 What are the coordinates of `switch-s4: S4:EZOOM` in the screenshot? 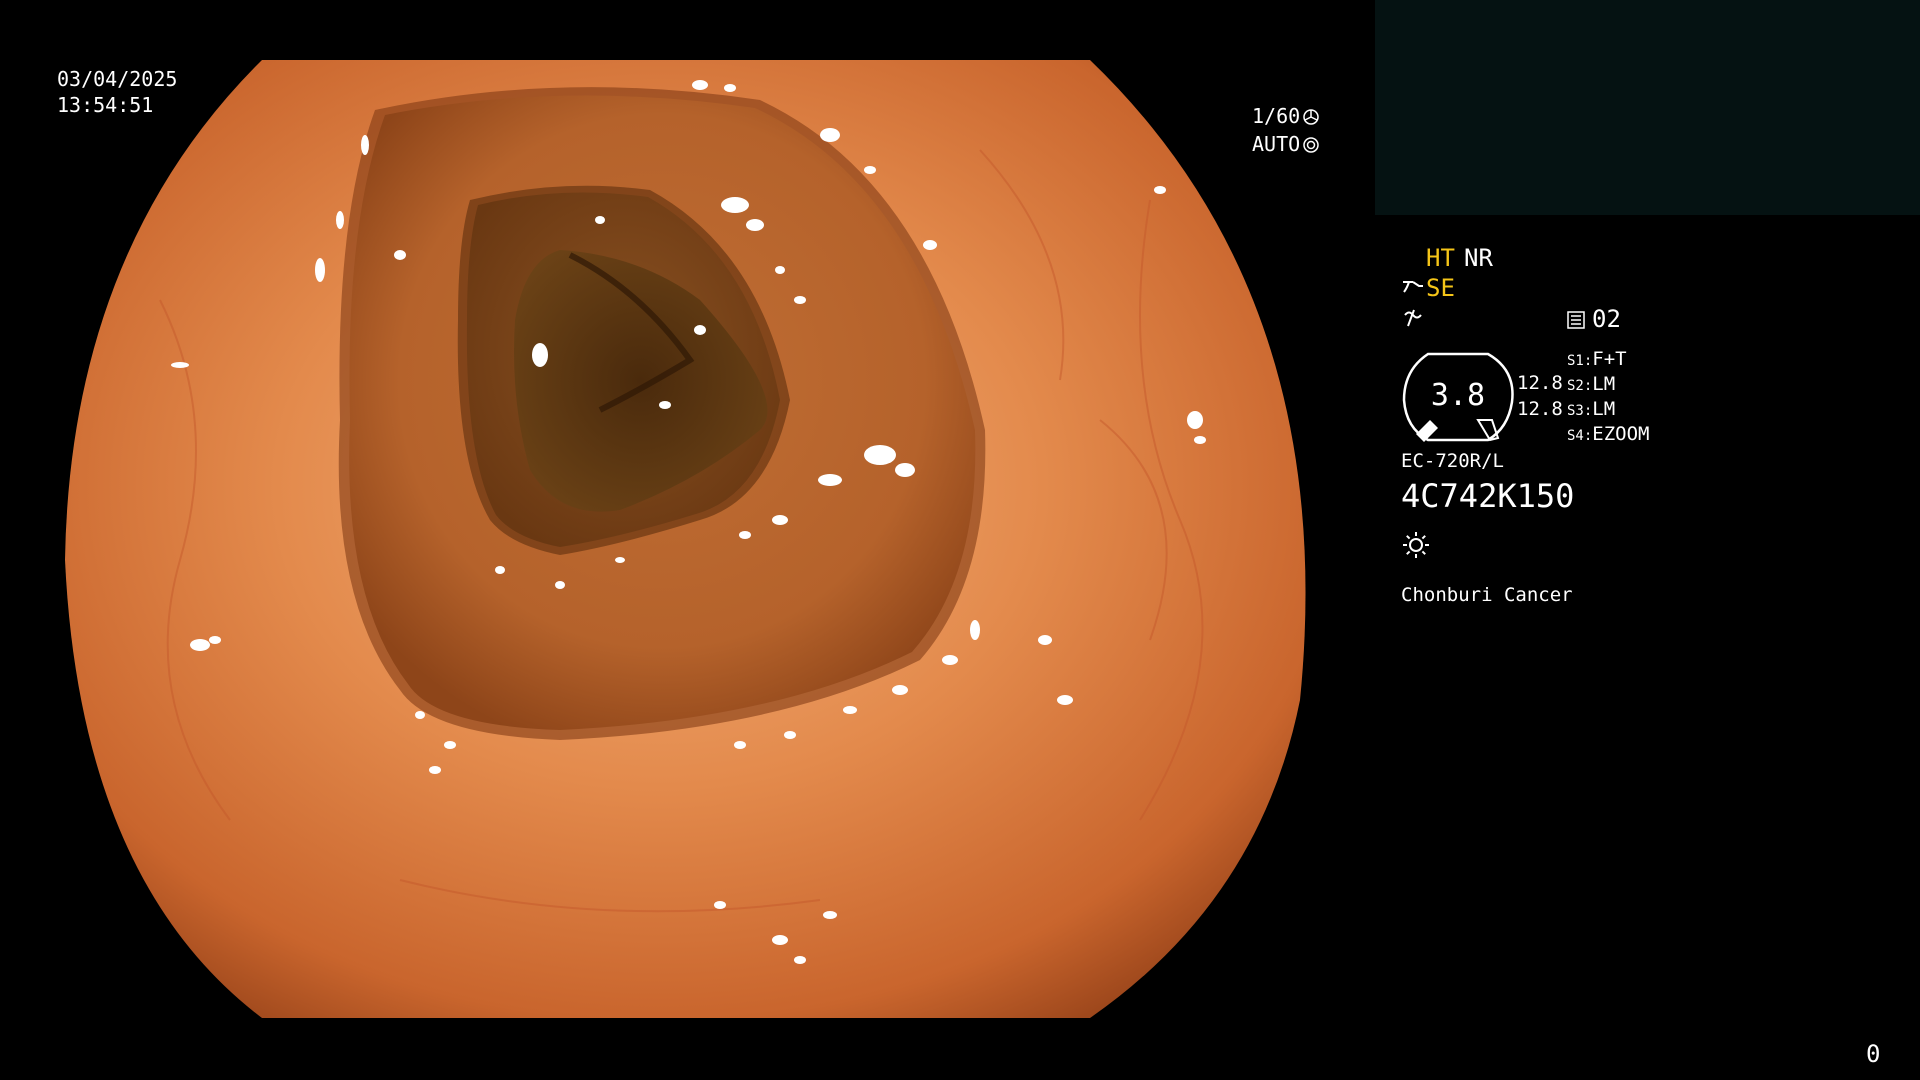 It's located at (1608, 434).